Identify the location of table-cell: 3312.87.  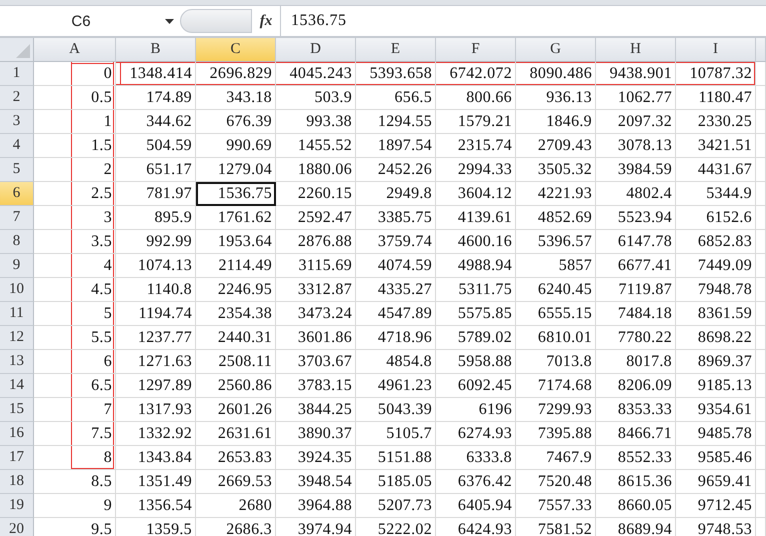
(316, 290).